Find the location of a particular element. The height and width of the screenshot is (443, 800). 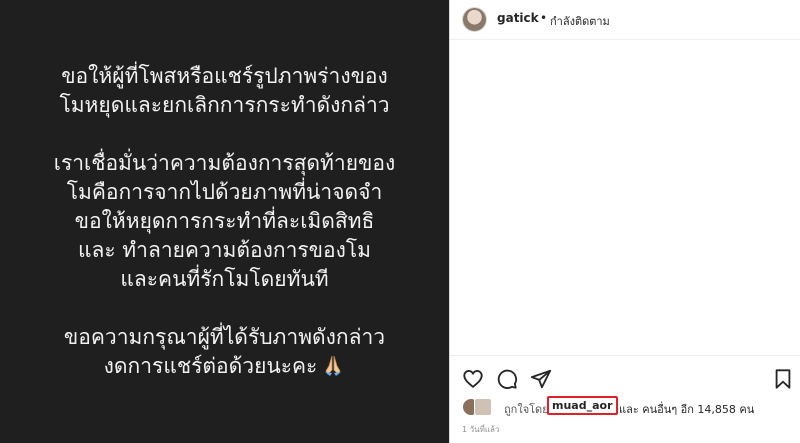

username-link: gatick is located at coordinates (518, 18).